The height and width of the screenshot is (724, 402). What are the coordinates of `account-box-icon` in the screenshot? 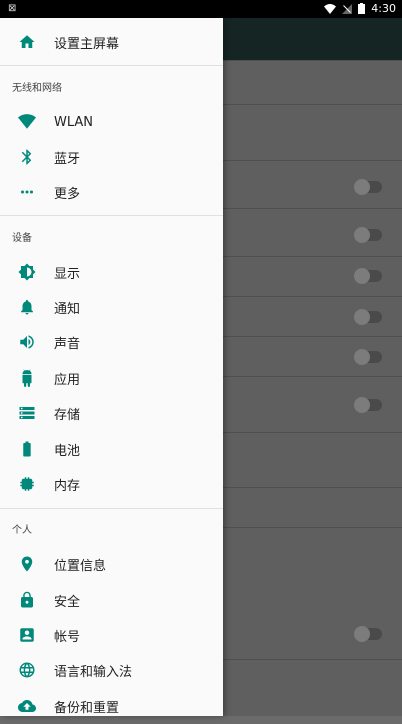 It's located at (27, 635).